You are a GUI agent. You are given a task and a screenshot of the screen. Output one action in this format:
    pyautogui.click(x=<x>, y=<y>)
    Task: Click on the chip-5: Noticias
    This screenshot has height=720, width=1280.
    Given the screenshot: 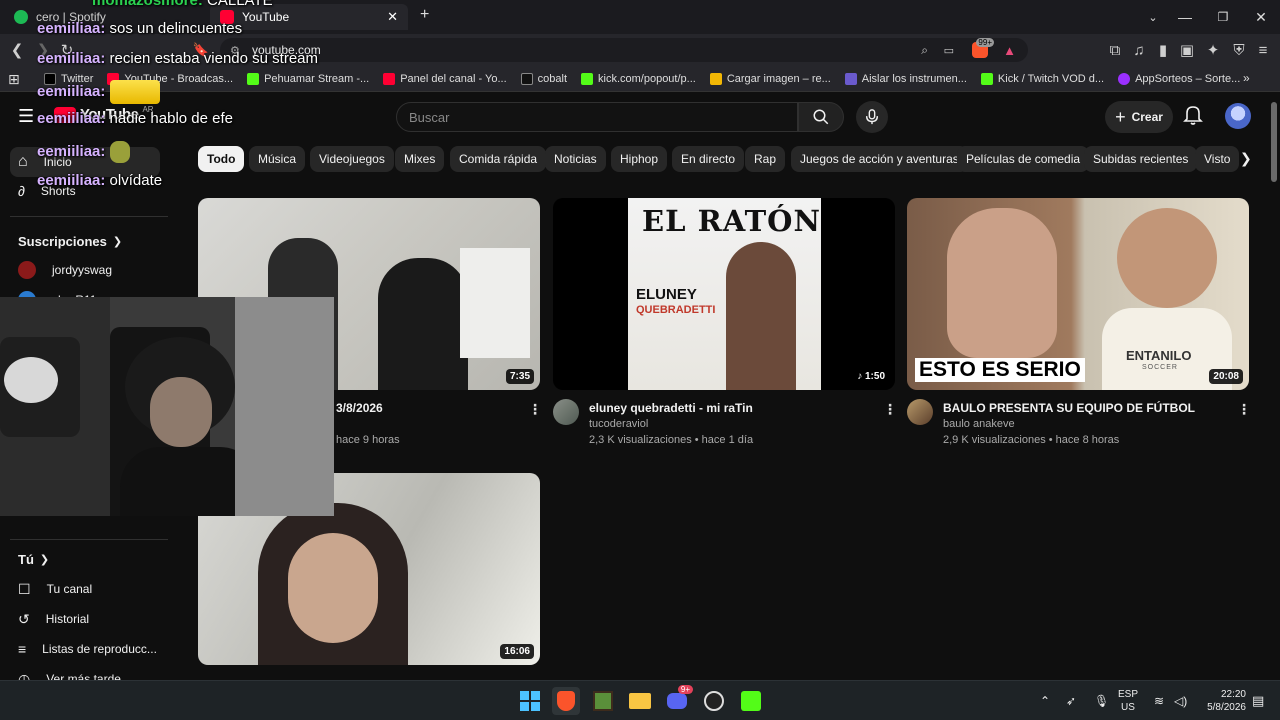 What is the action you would take?
    pyautogui.click(x=575, y=159)
    